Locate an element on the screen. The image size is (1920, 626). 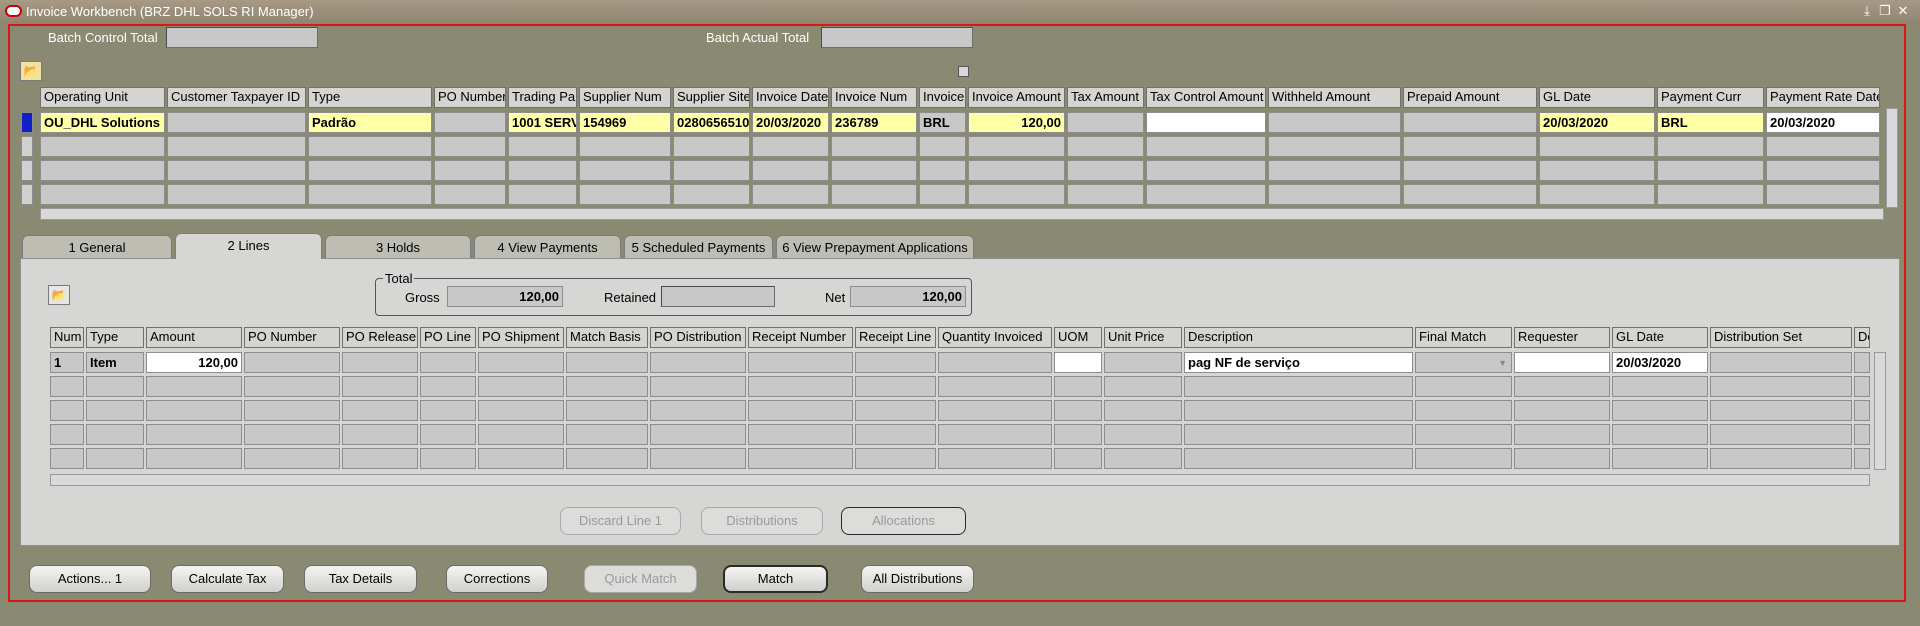
invoice-cell: 236789 is located at coordinates (874, 122).